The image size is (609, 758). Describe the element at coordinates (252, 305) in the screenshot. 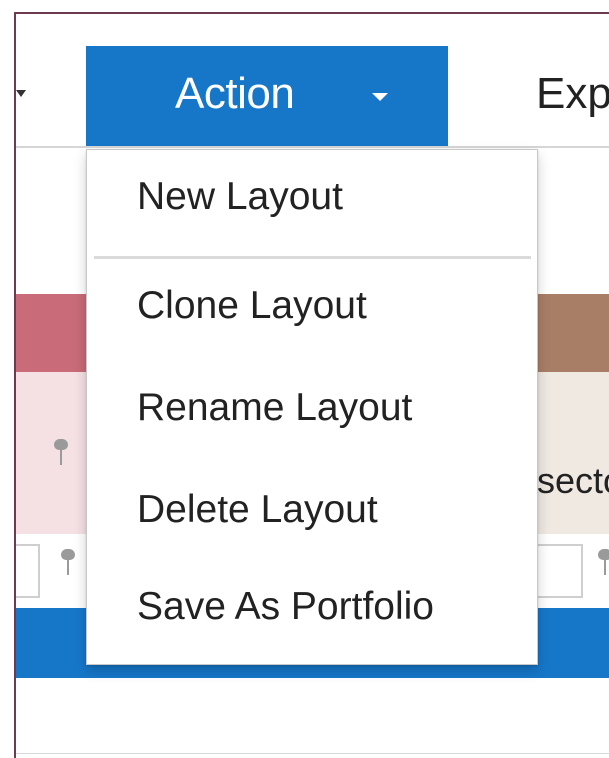

I see `menu-item-clone-layout: Clone Layout` at that location.